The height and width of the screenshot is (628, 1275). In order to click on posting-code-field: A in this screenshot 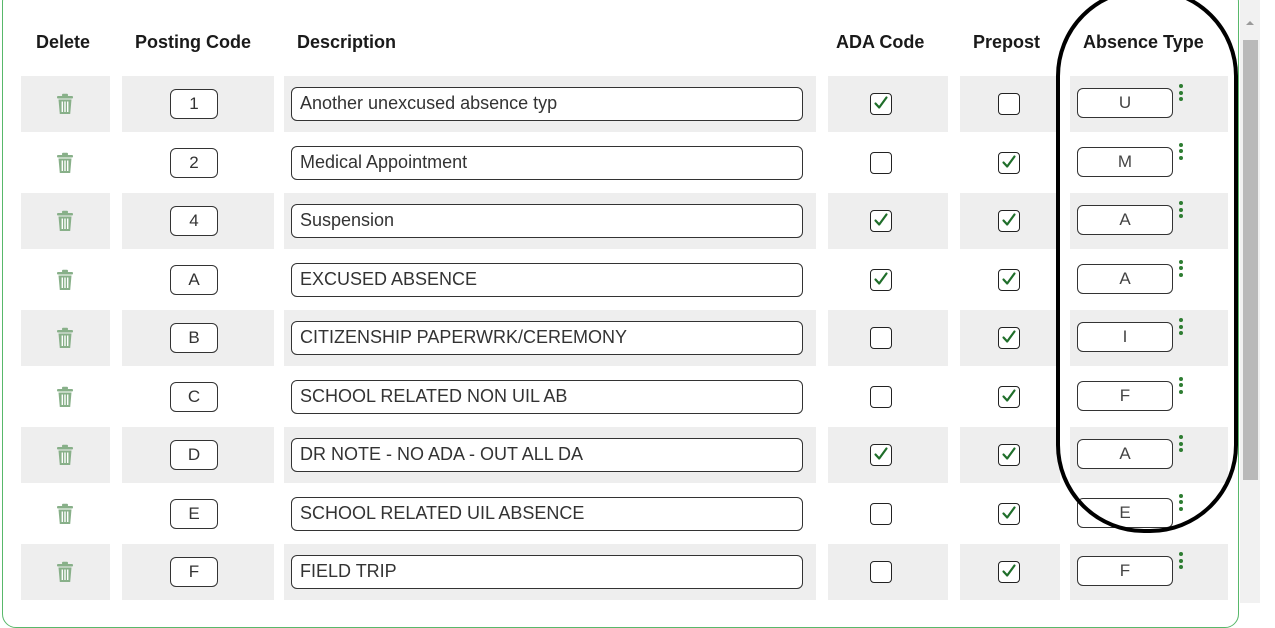, I will do `click(194, 279)`.